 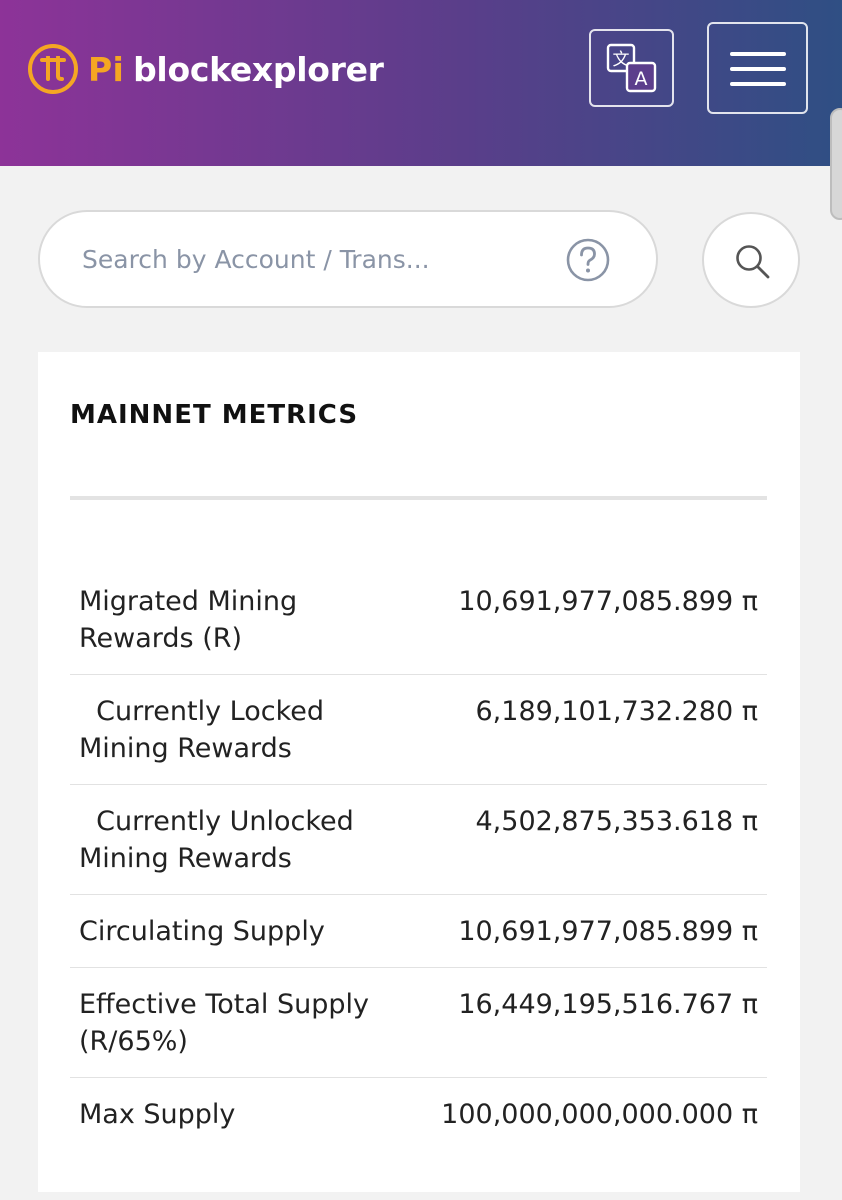 I want to click on search-icon, so click(x=753, y=262).